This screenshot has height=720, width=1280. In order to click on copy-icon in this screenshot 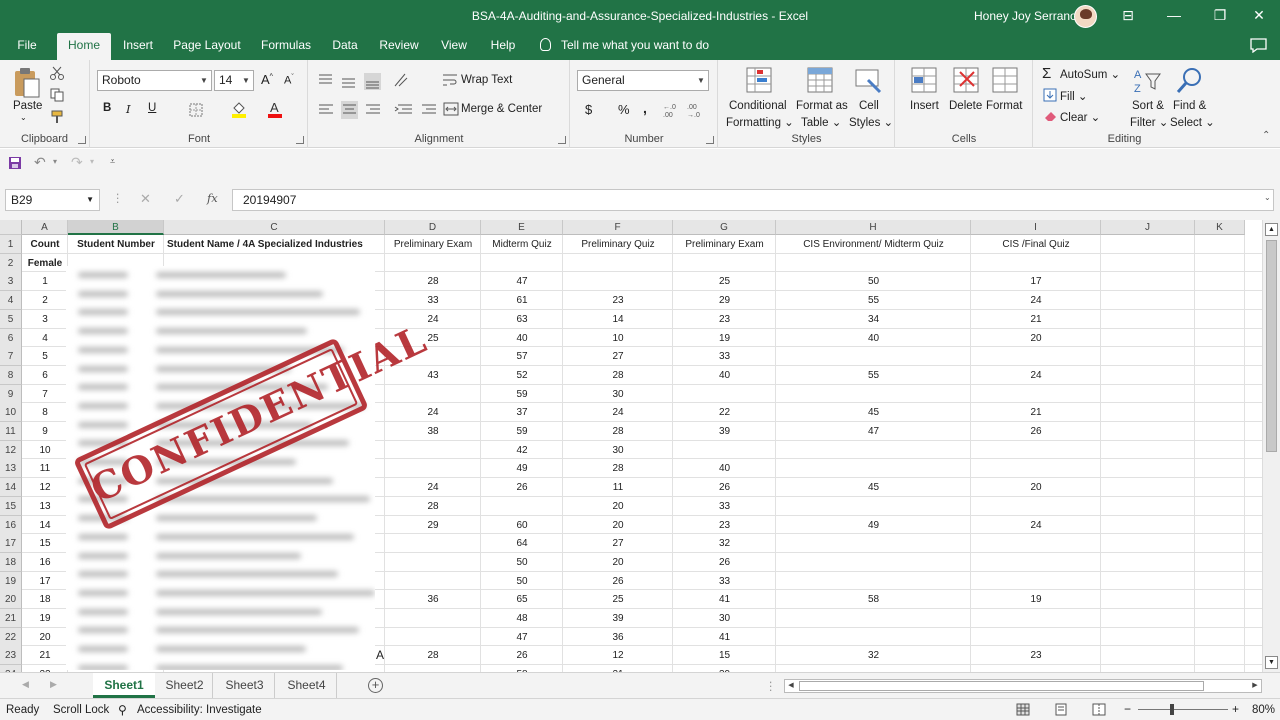, I will do `click(57, 95)`.